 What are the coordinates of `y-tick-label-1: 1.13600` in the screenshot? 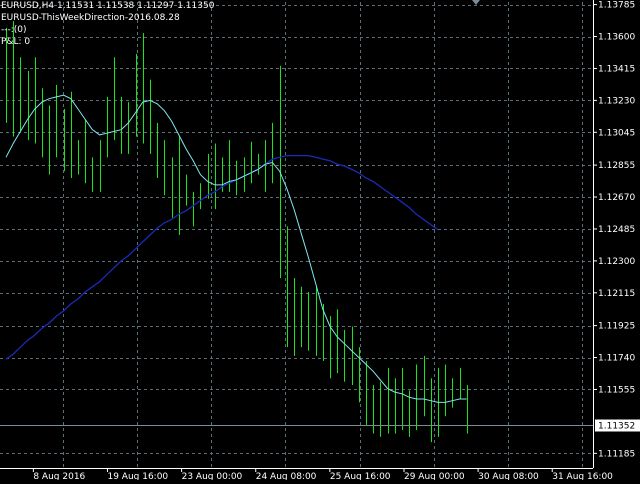 It's located at (616, 38).